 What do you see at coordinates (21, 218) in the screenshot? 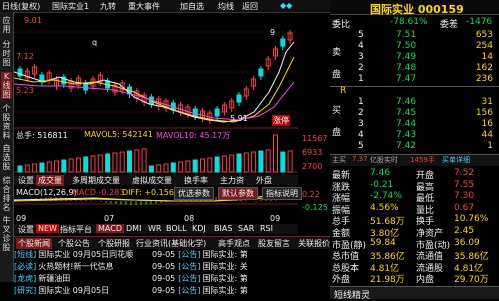
I see `month-label-1: 09` at bounding box center [21, 218].